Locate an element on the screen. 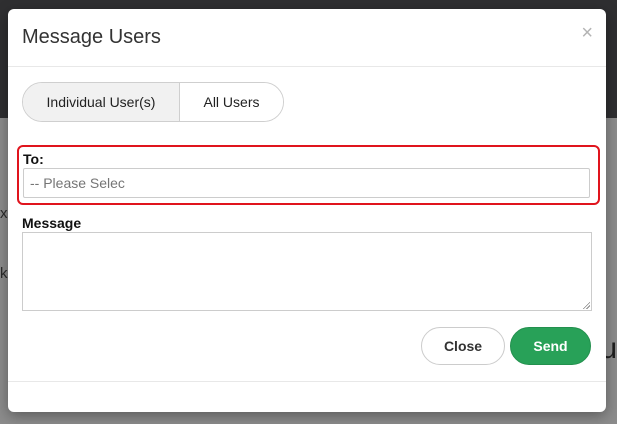 The height and width of the screenshot is (424, 617). backdrop-text: k is located at coordinates (4, 273).